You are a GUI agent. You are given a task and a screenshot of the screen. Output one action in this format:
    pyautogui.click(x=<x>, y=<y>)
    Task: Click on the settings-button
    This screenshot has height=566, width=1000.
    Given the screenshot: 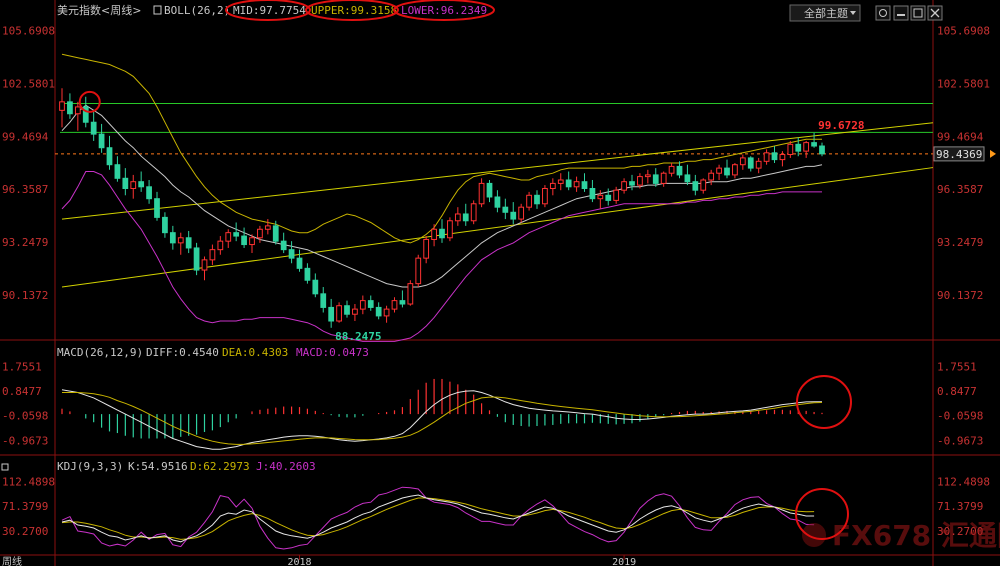 What is the action you would take?
    pyautogui.click(x=883, y=13)
    